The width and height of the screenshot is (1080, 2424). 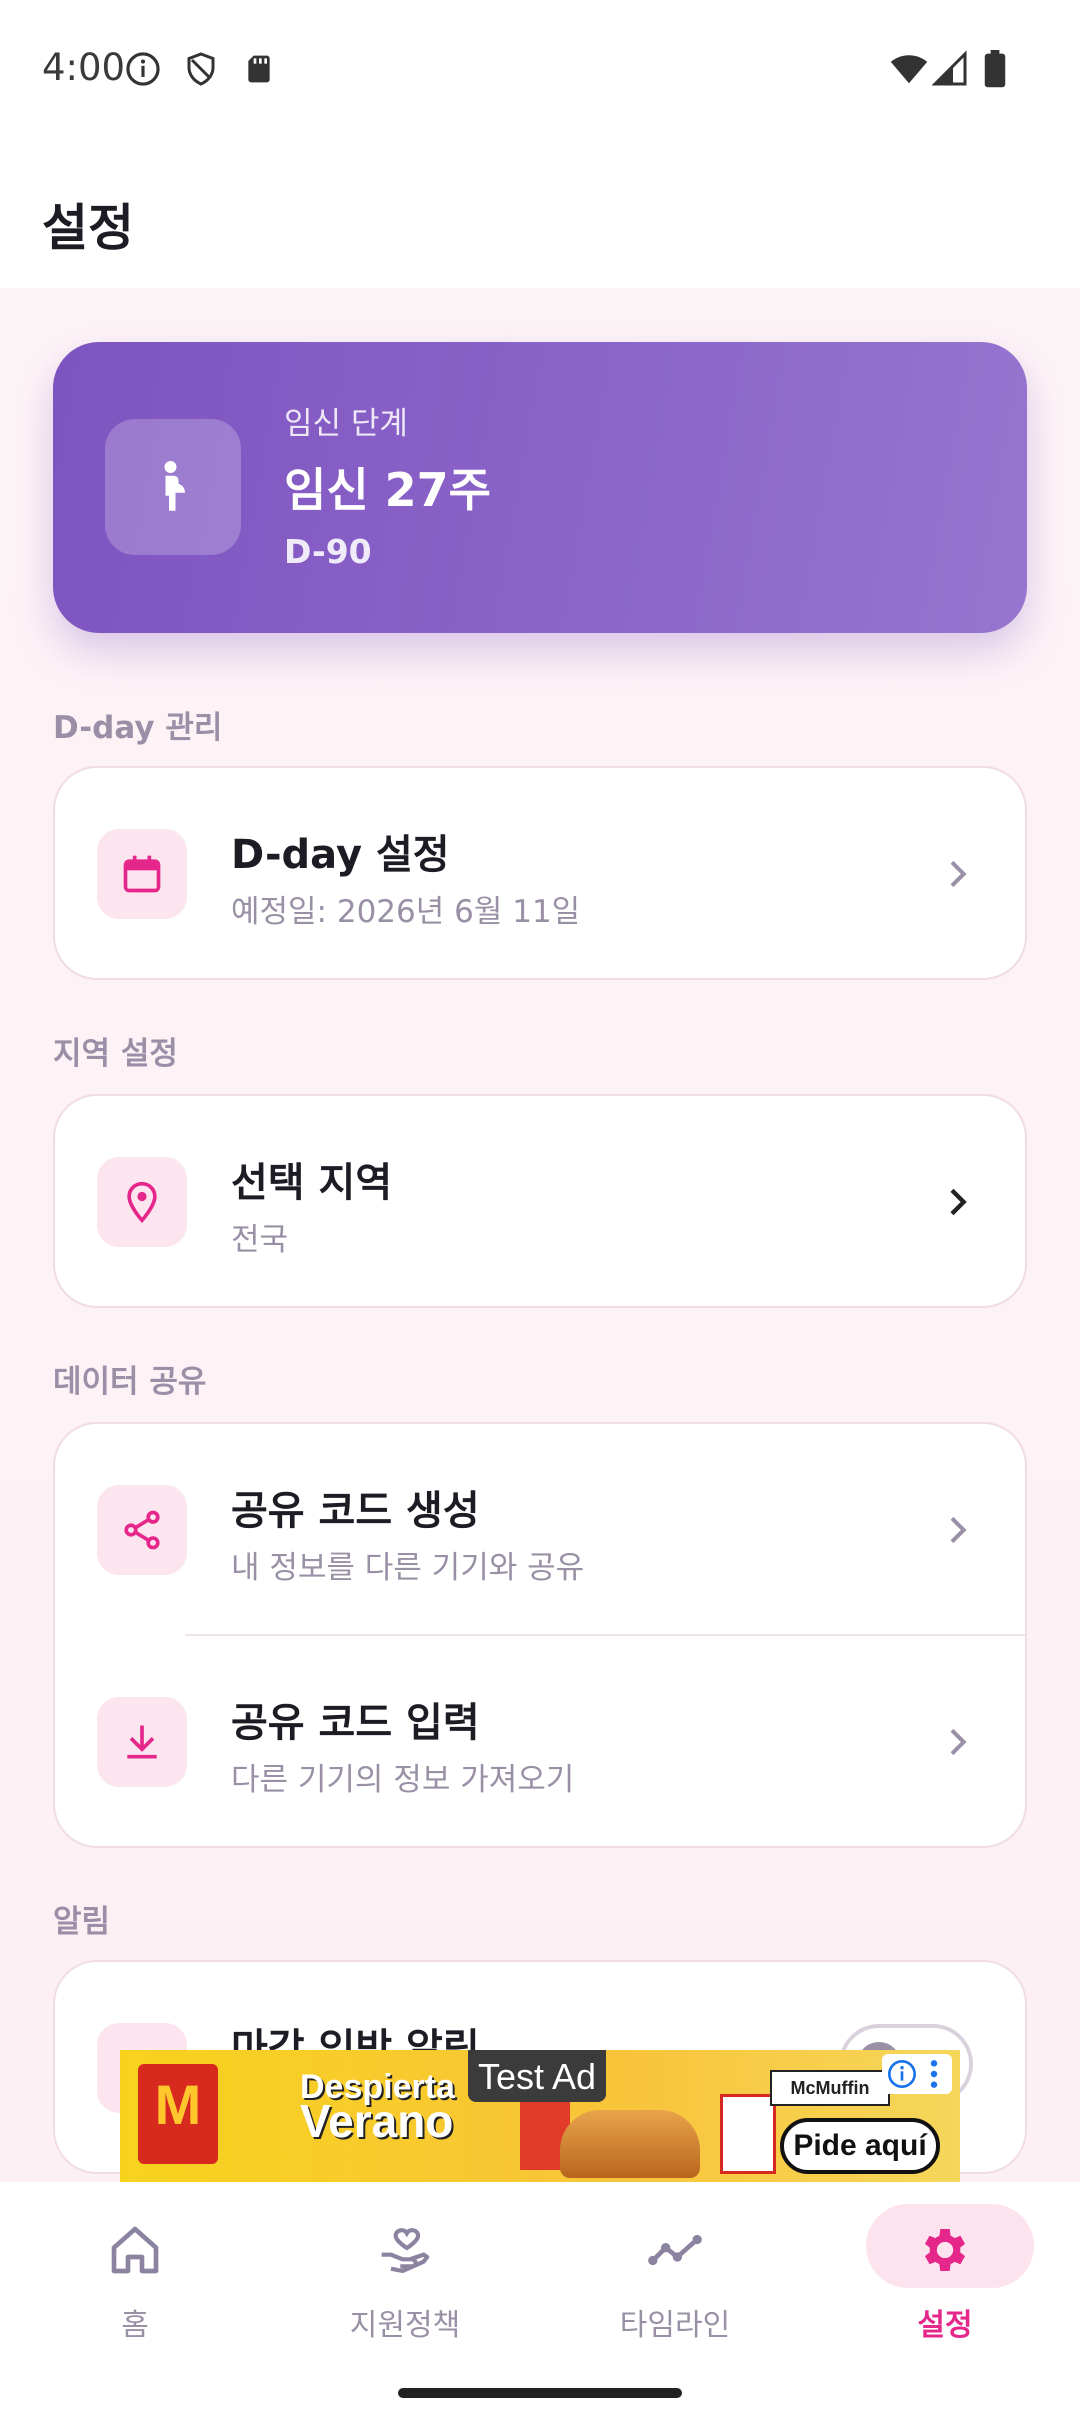 I want to click on section-header-dday: D-day 관리, so click(x=138, y=728).